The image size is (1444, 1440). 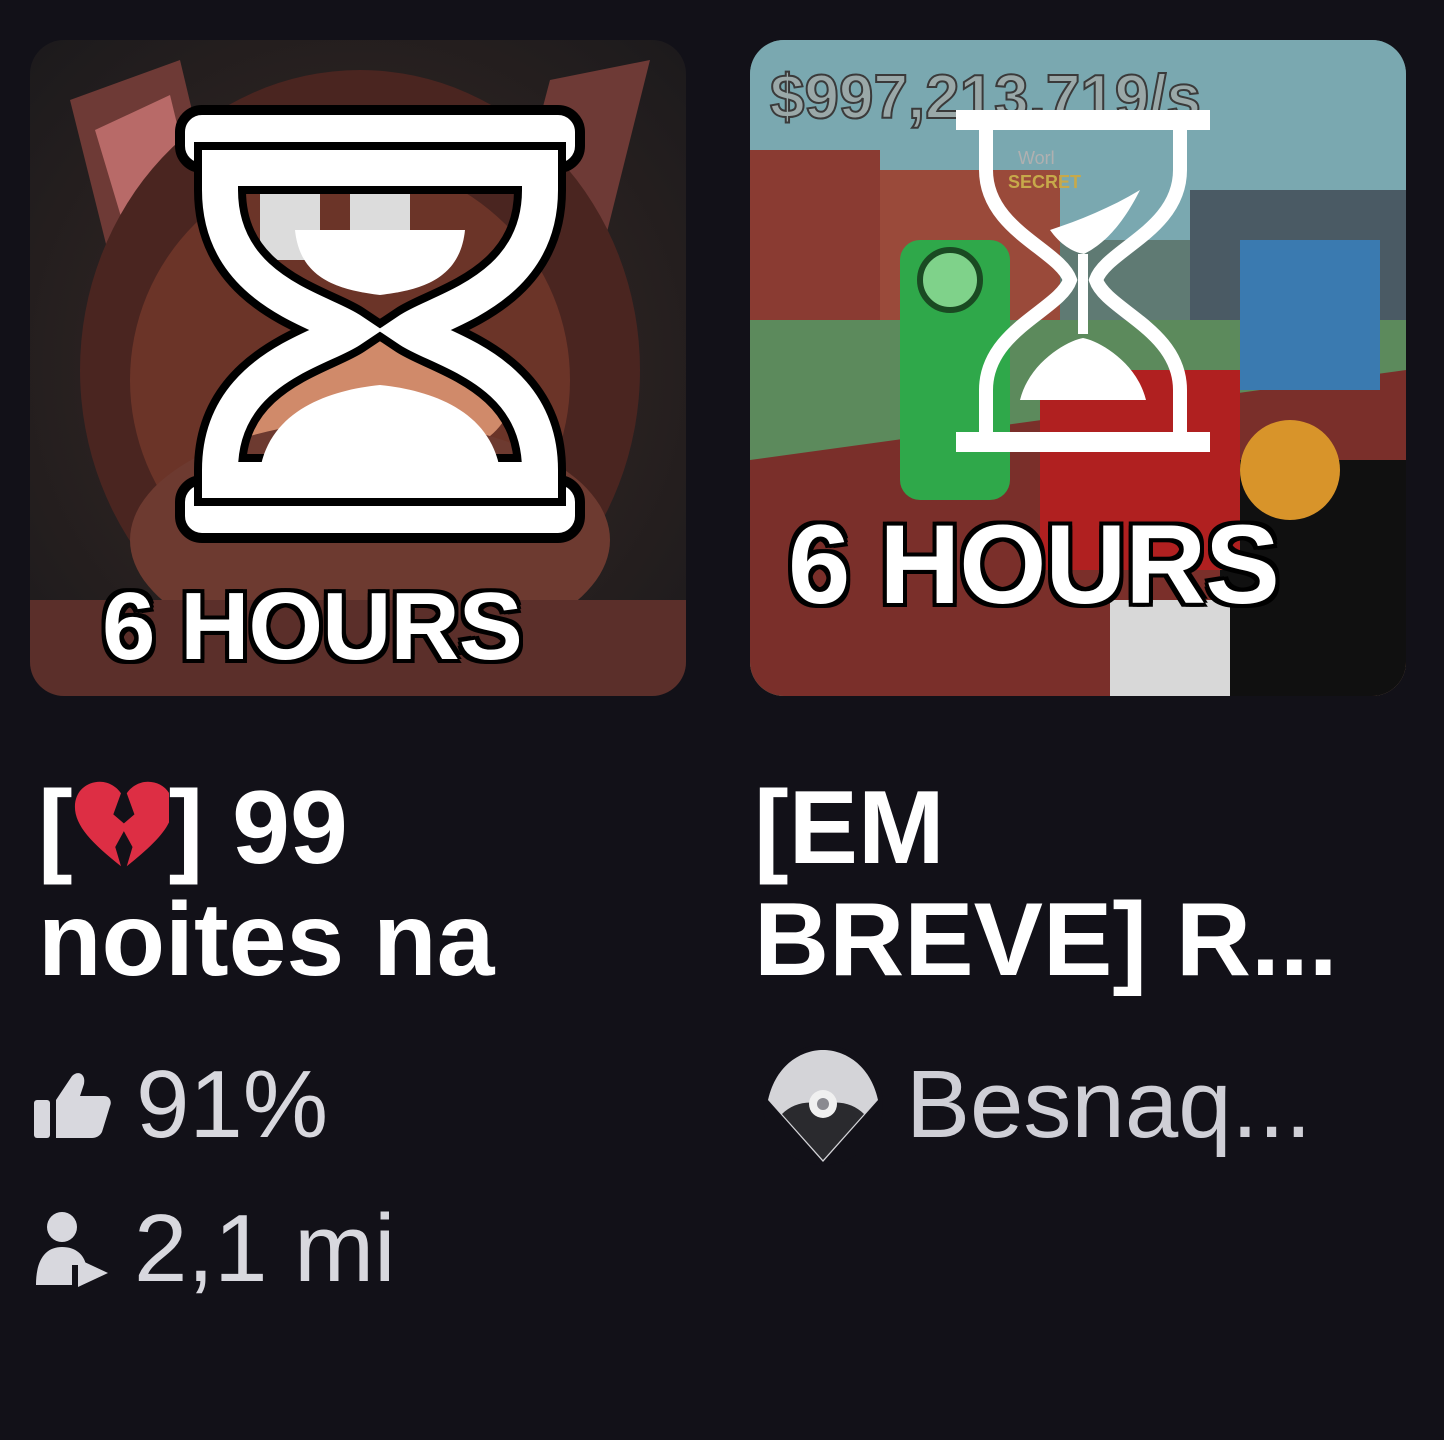 I want to click on rating-row: 91%, so click(x=359, y=1105).